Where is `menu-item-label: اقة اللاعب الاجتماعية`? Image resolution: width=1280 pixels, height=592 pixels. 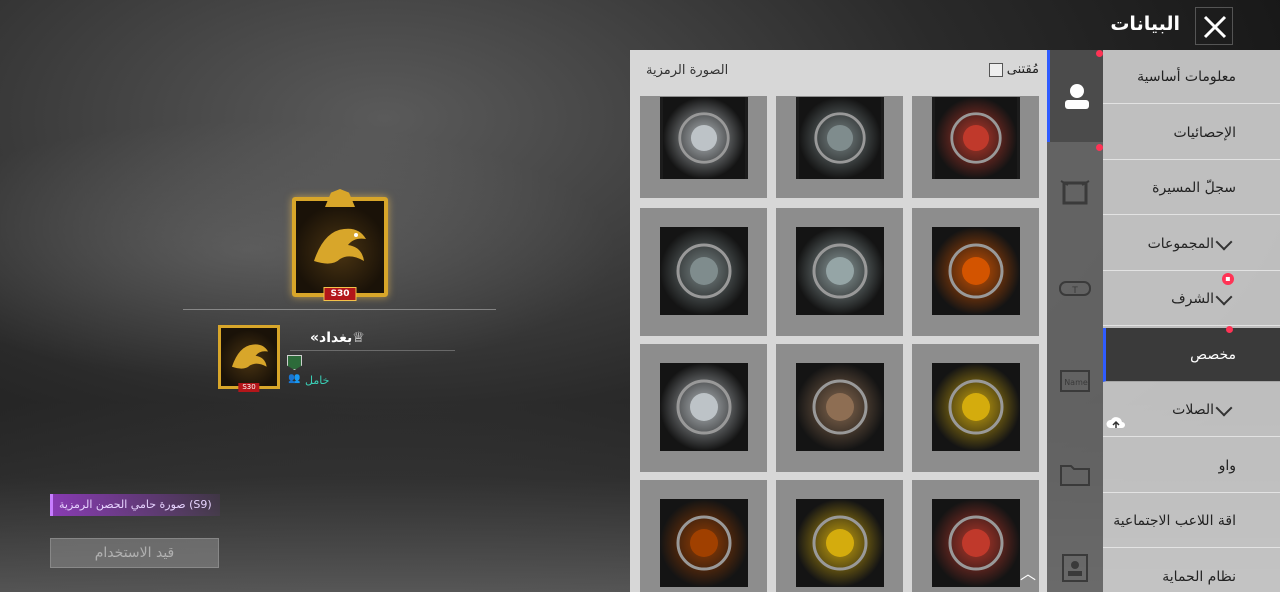 menu-item-label: اقة اللاعب الاجتماعية is located at coordinates (1174, 521).